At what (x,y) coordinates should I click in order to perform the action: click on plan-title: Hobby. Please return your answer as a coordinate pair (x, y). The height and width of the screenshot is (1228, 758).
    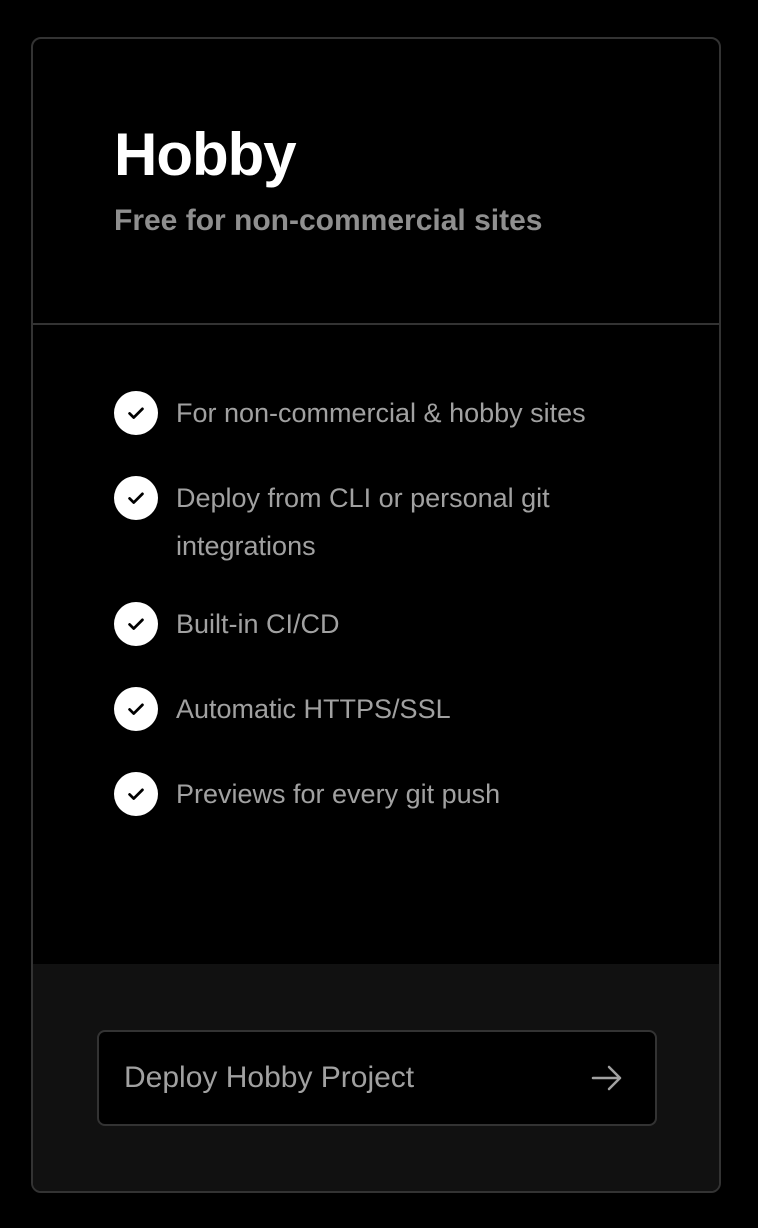
    Looking at the image, I should click on (205, 154).